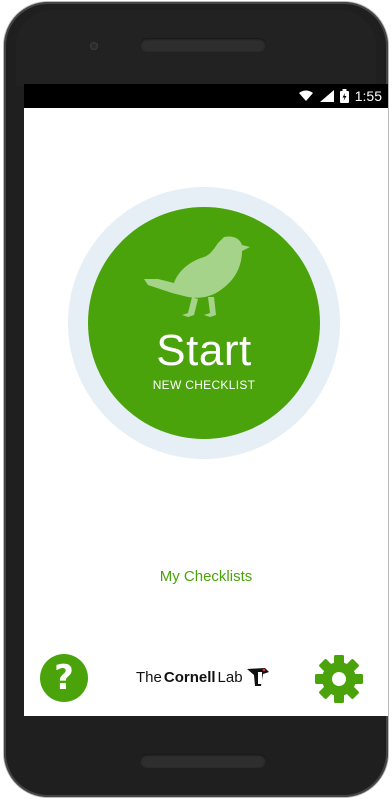 The image size is (392, 799). Describe the element at coordinates (257, 677) in the screenshot. I see `woodpecker-logo-icon` at that location.